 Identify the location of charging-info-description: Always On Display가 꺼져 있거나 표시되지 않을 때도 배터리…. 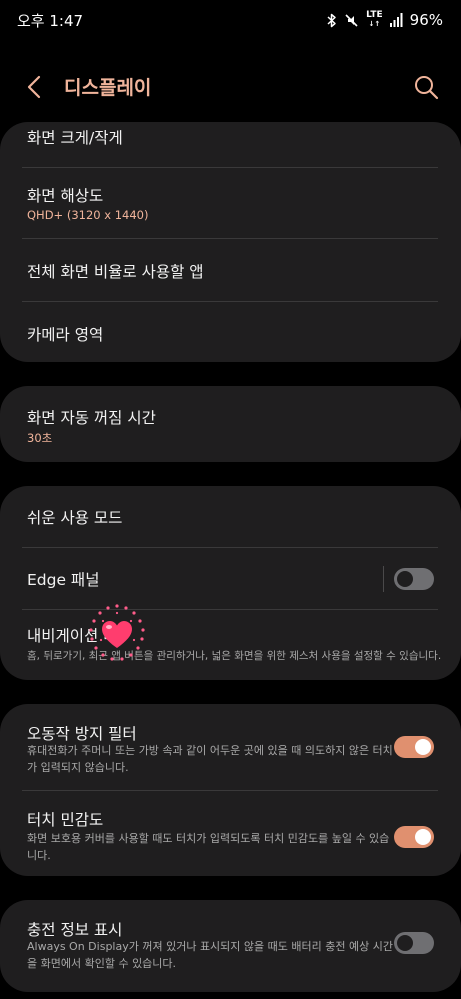
(210, 955).